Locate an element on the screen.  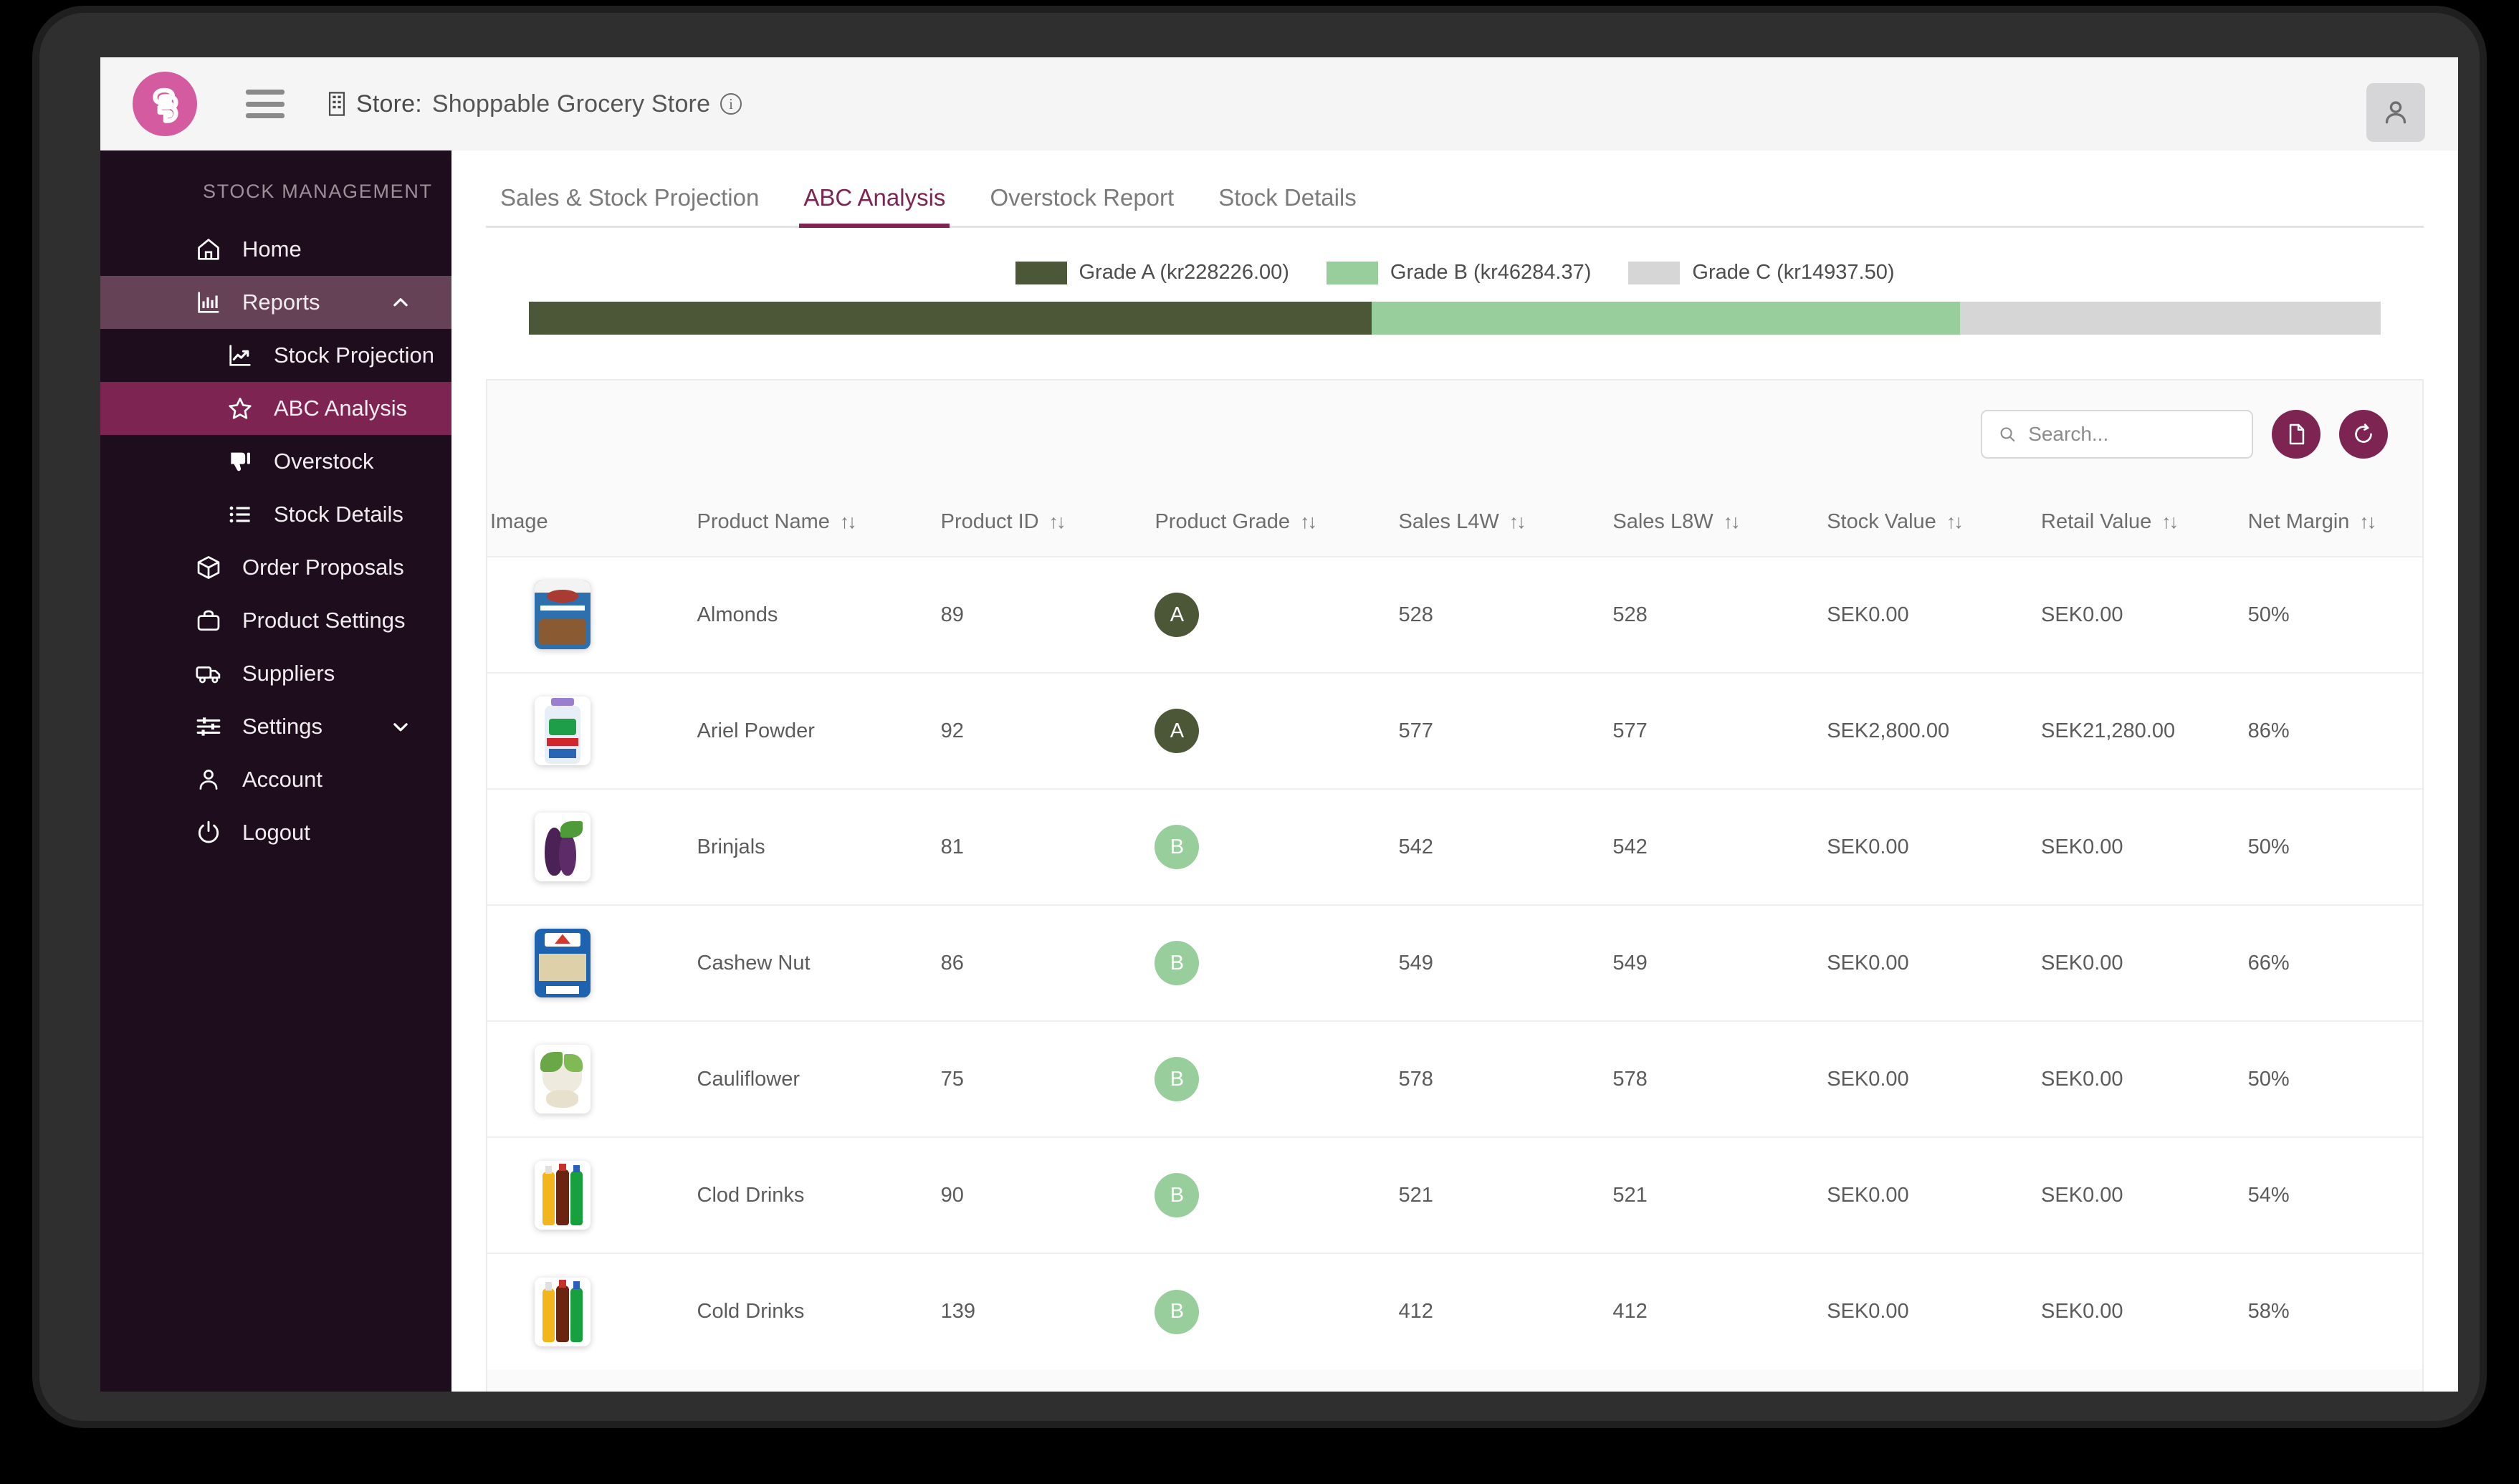
sidebar-item-label: Order Proposals is located at coordinates (323, 567).